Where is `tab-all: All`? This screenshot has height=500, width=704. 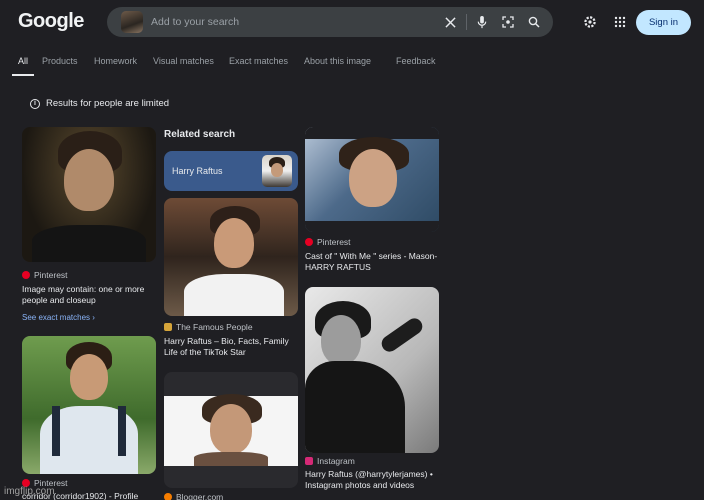 tab-all: All is located at coordinates (23, 61).